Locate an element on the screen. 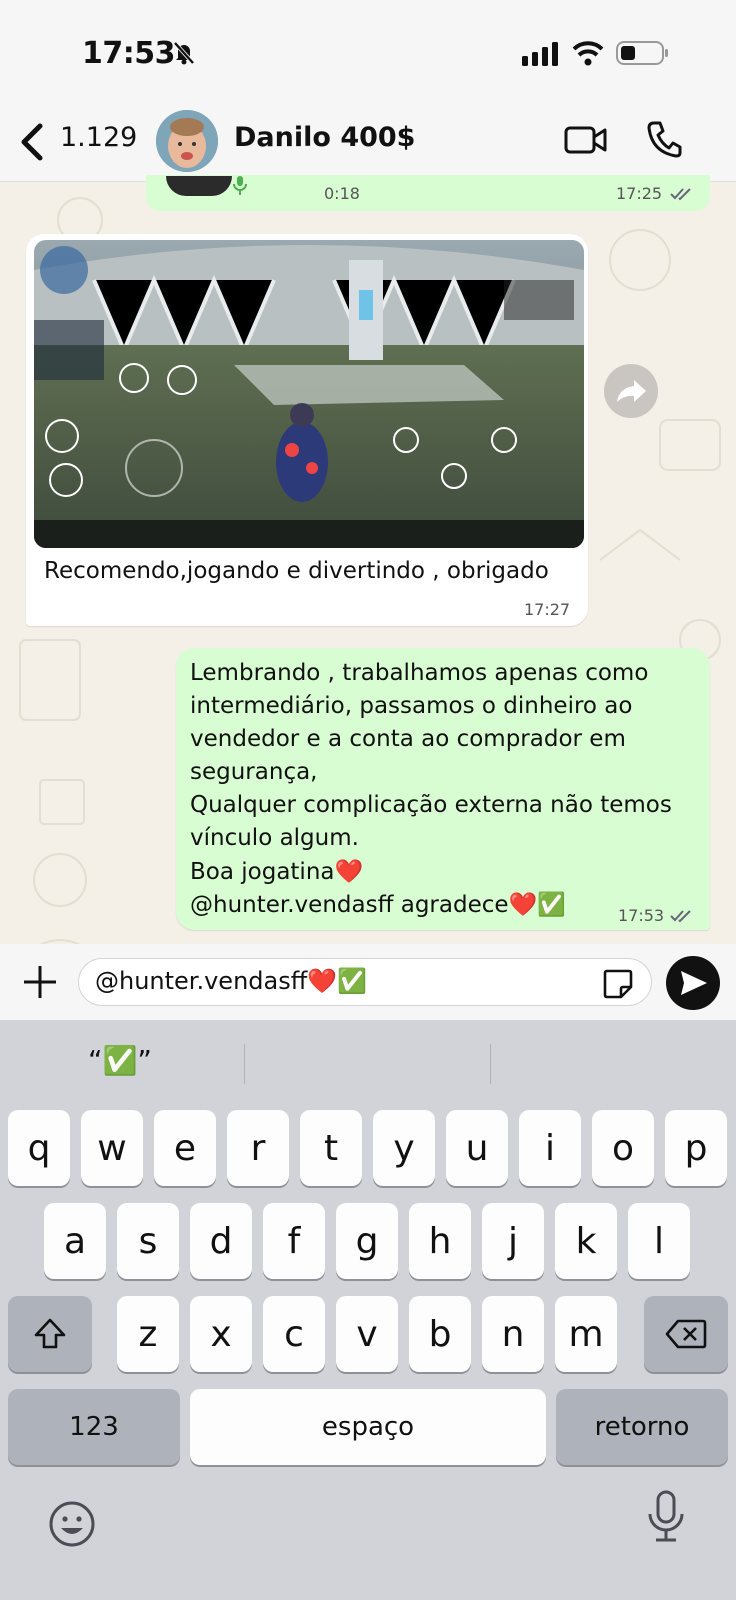 This screenshot has height=1600, width=736. key-z: z is located at coordinates (148, 1334).